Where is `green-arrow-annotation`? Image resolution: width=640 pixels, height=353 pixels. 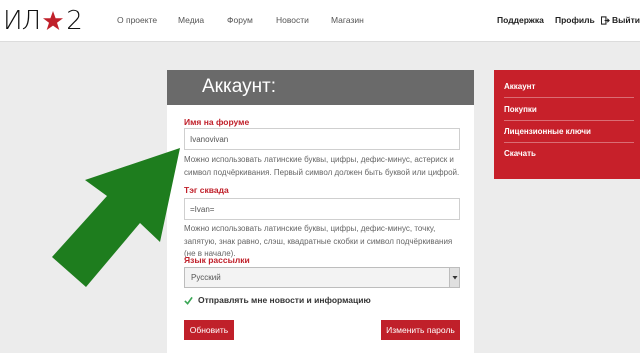 green-arrow-annotation is located at coordinates (116, 217).